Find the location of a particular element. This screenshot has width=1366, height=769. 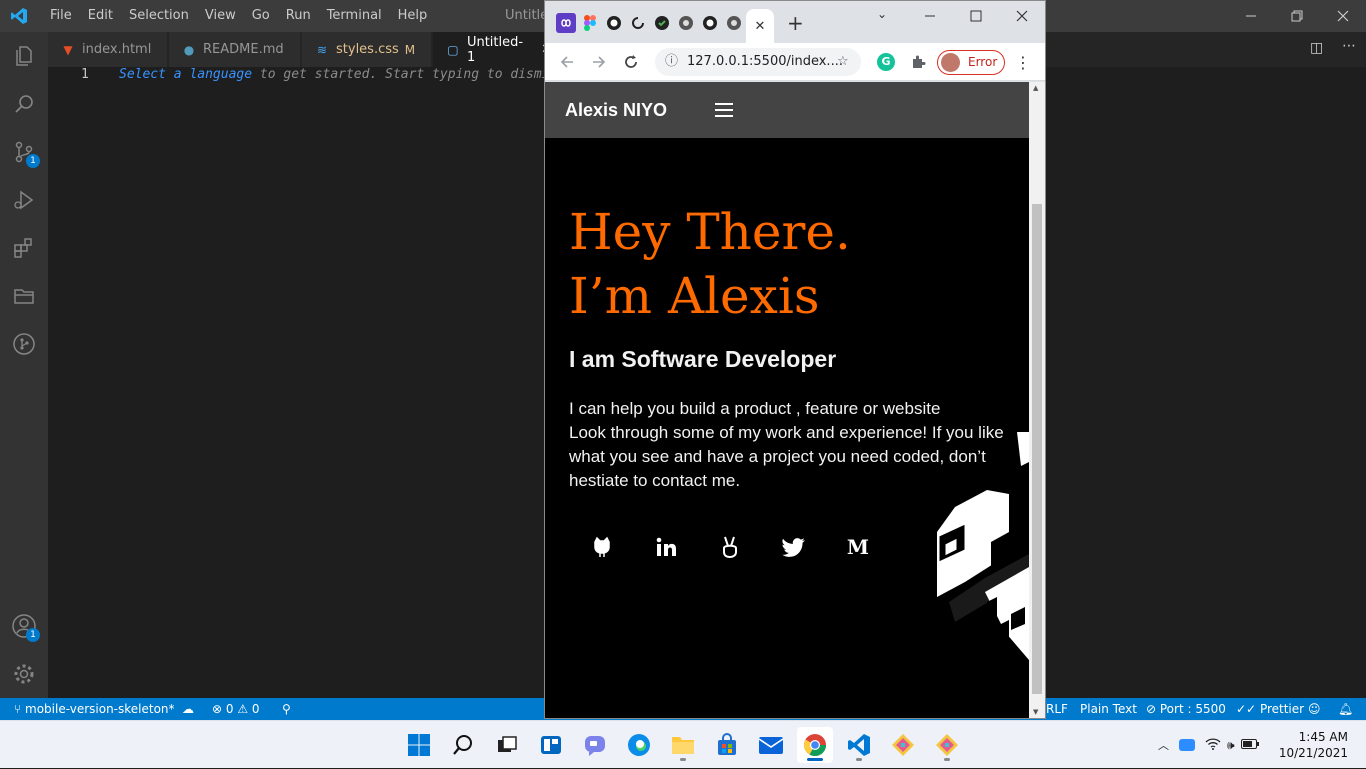

windows-logo-icon is located at coordinates (419, 745).